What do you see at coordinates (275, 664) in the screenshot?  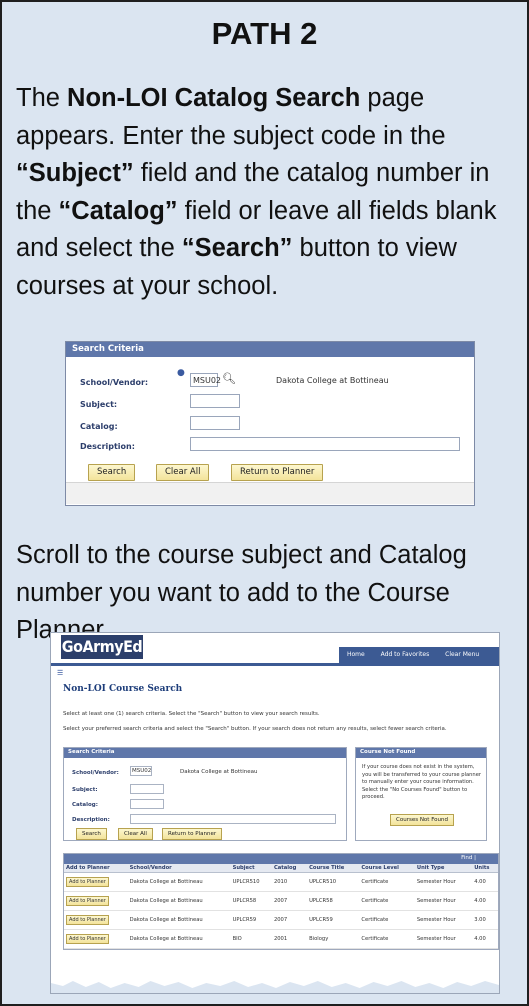 I see `header-rule` at bounding box center [275, 664].